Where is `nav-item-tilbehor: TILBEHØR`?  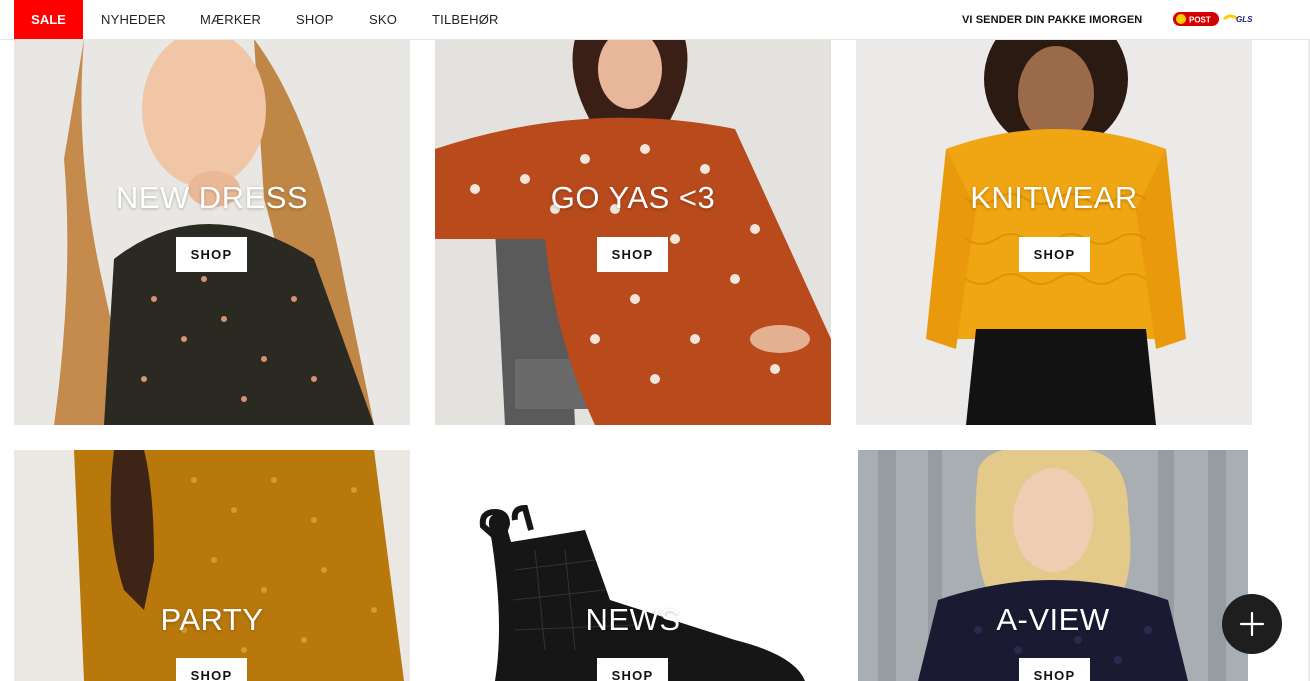
nav-item-tilbehor: TILBEHØR is located at coordinates (465, 19).